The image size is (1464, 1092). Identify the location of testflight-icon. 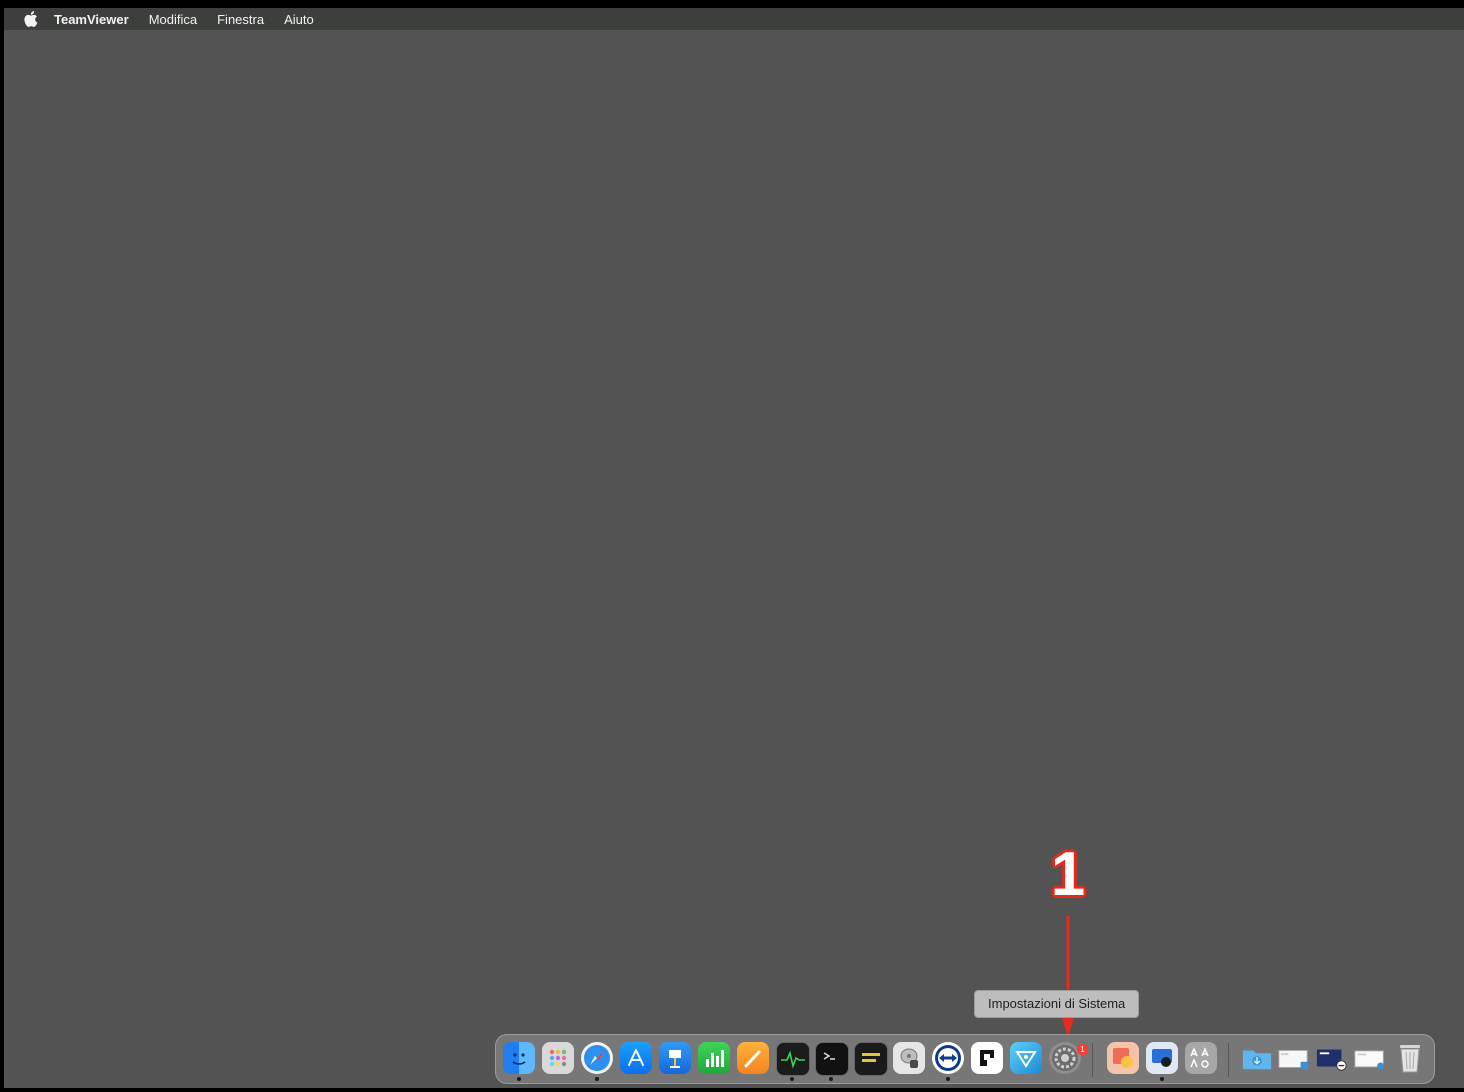
(1026, 1058).